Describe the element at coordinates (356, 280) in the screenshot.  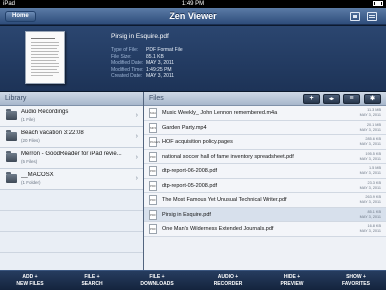
I see `show-favorites-button: SHOW + FAVORITES` at that location.